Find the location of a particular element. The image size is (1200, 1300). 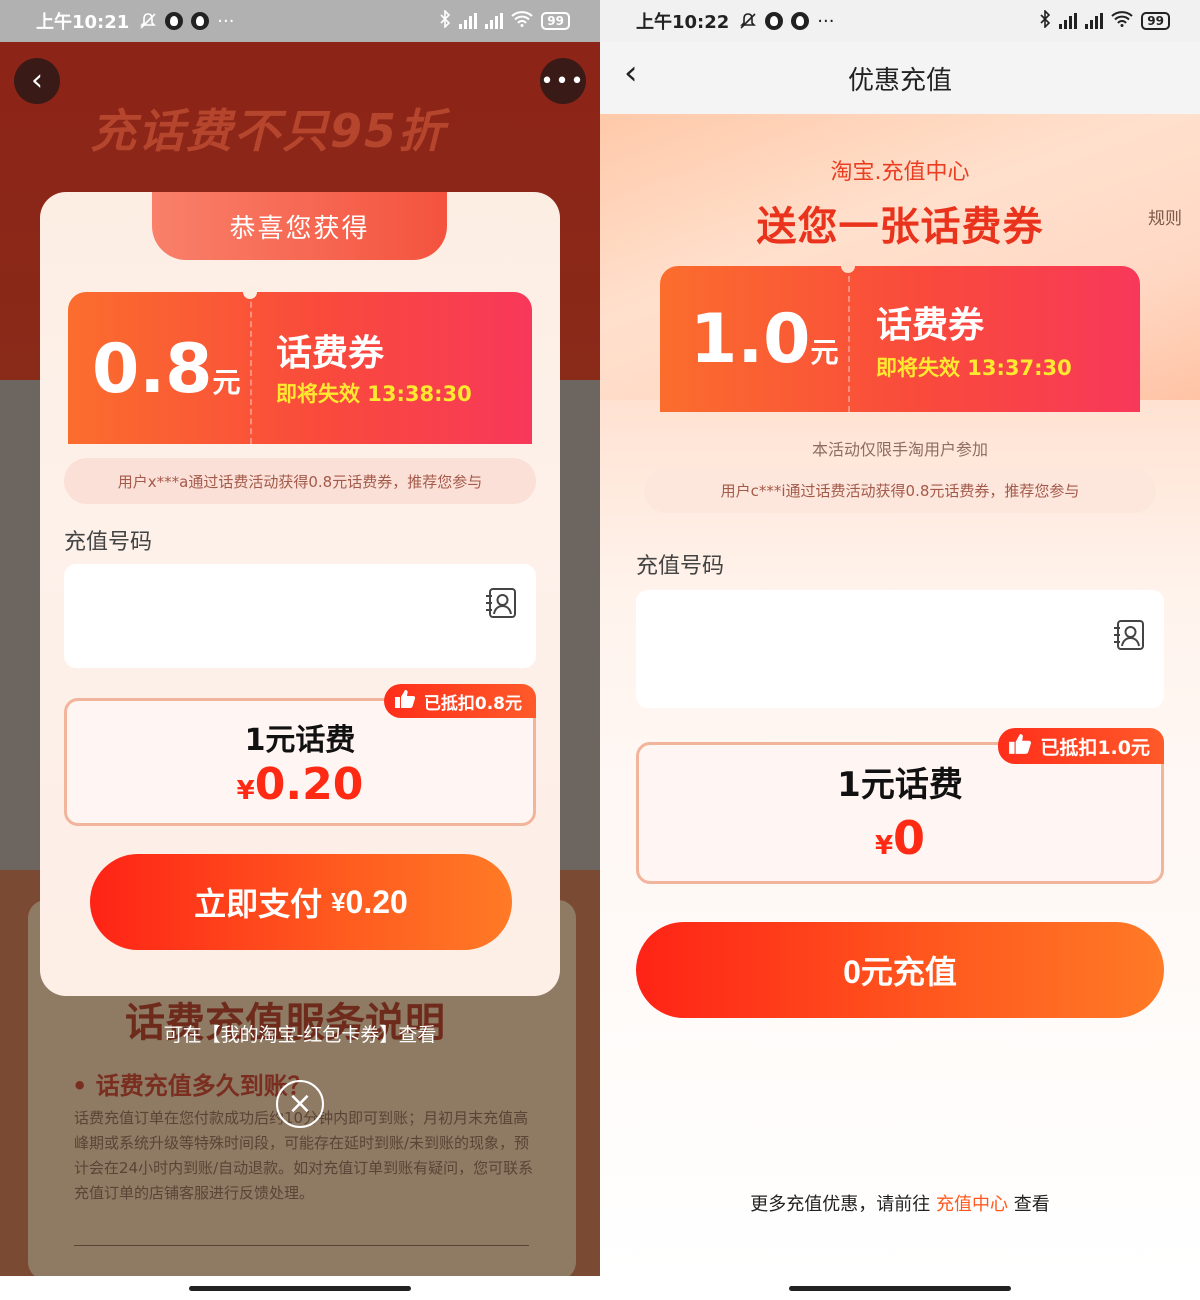

coupon-location-note: 可在【我的淘宝-红包卡券】查看 is located at coordinates (300, 1035).